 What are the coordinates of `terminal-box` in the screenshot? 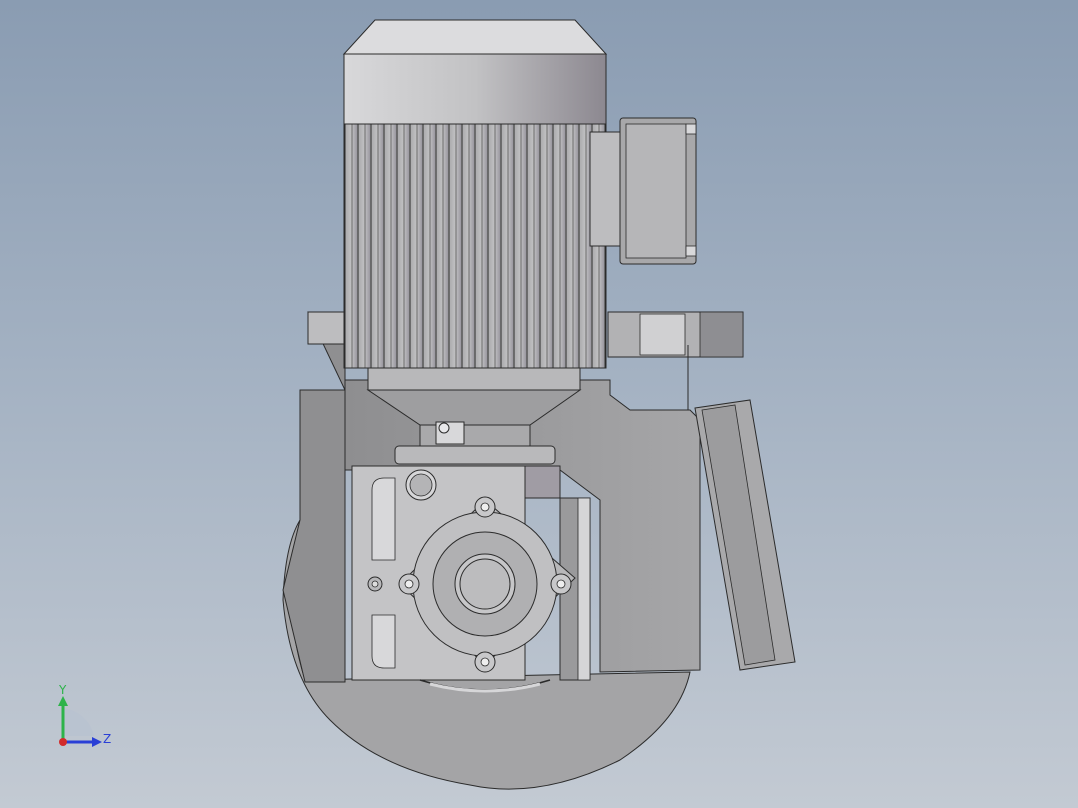 It's located at (658, 191).